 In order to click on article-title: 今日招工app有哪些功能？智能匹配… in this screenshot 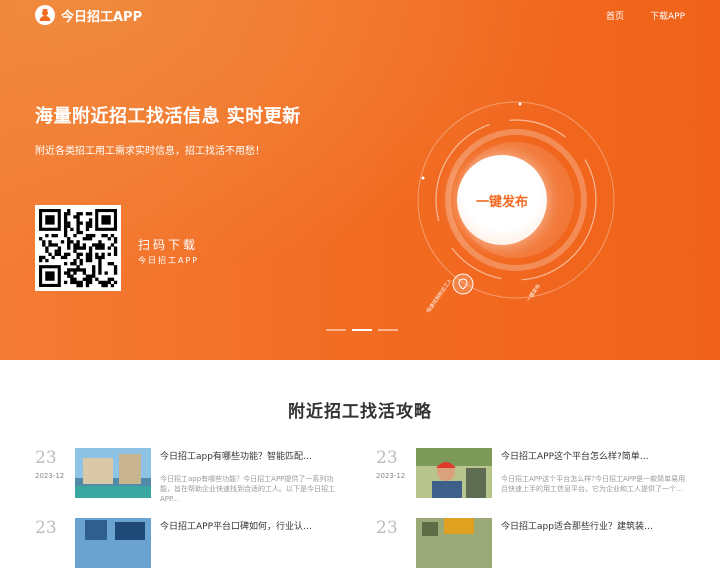, I will do `click(236, 457)`.